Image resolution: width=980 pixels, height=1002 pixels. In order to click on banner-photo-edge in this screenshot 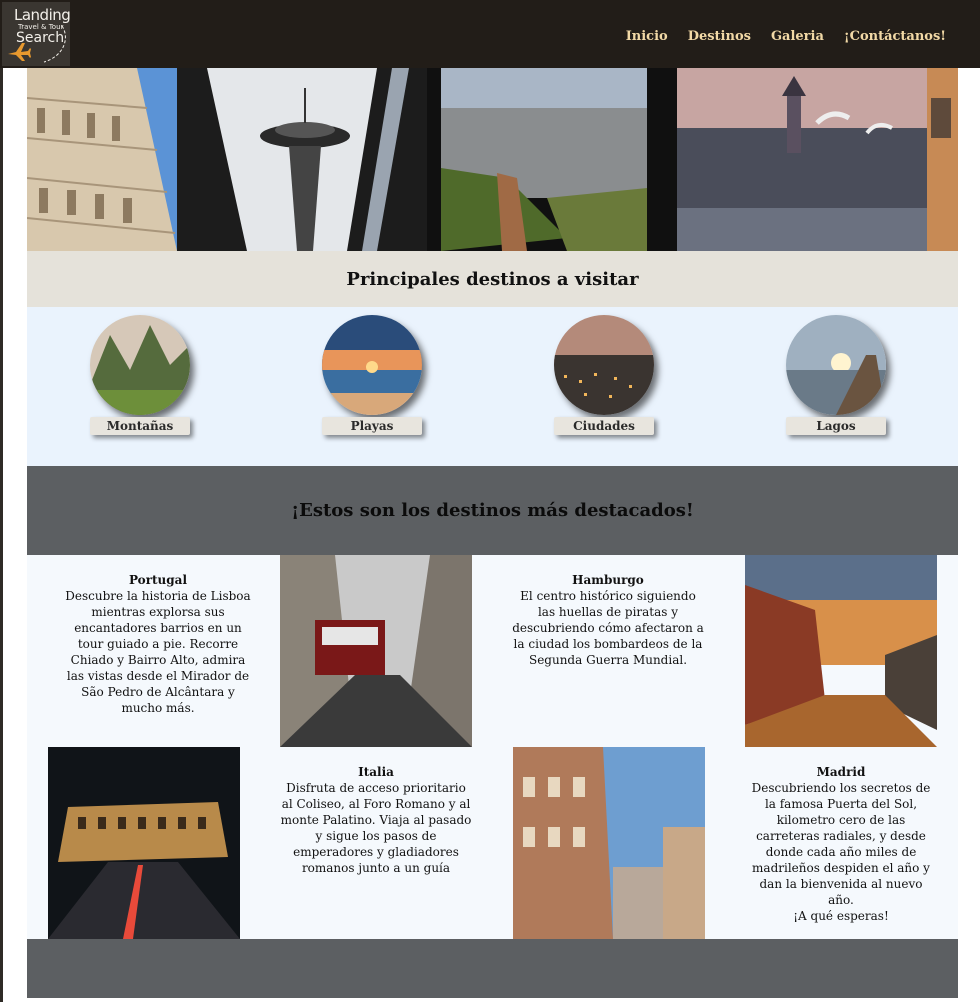, I will do `click(942, 159)`.